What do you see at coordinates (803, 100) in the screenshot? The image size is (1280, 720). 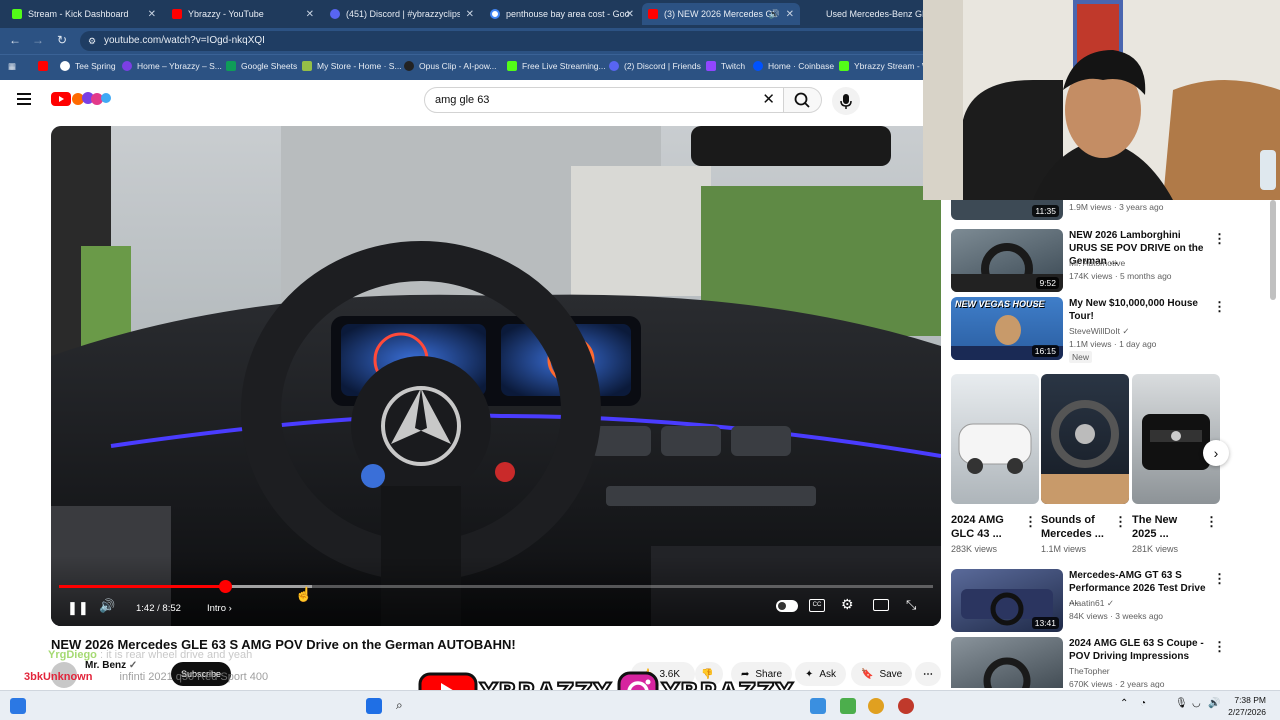 I see `search-button` at bounding box center [803, 100].